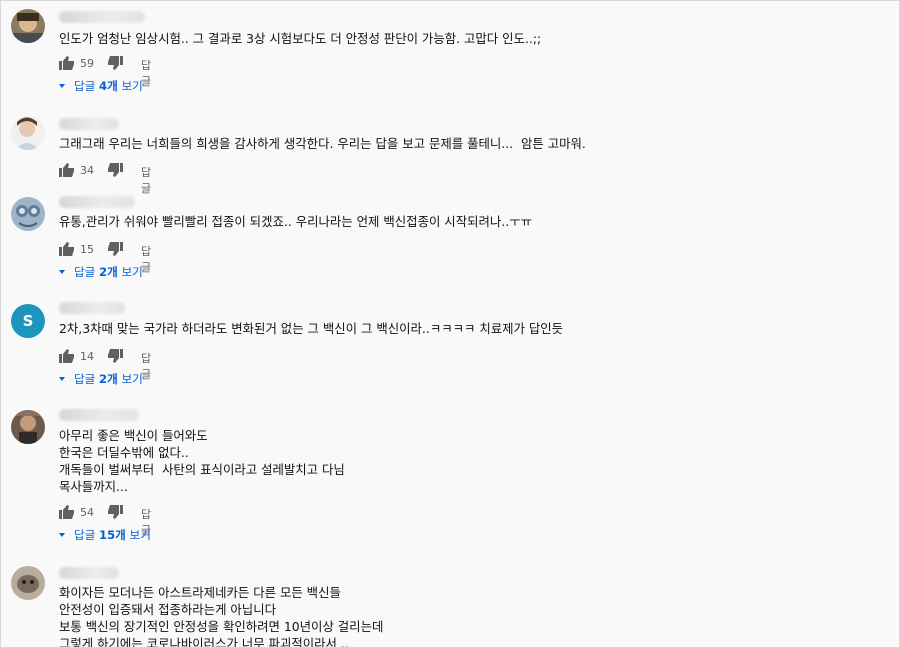  What do you see at coordinates (101, 86) in the screenshot?
I see `view-replies-button: 답글 4개 보기` at bounding box center [101, 86].